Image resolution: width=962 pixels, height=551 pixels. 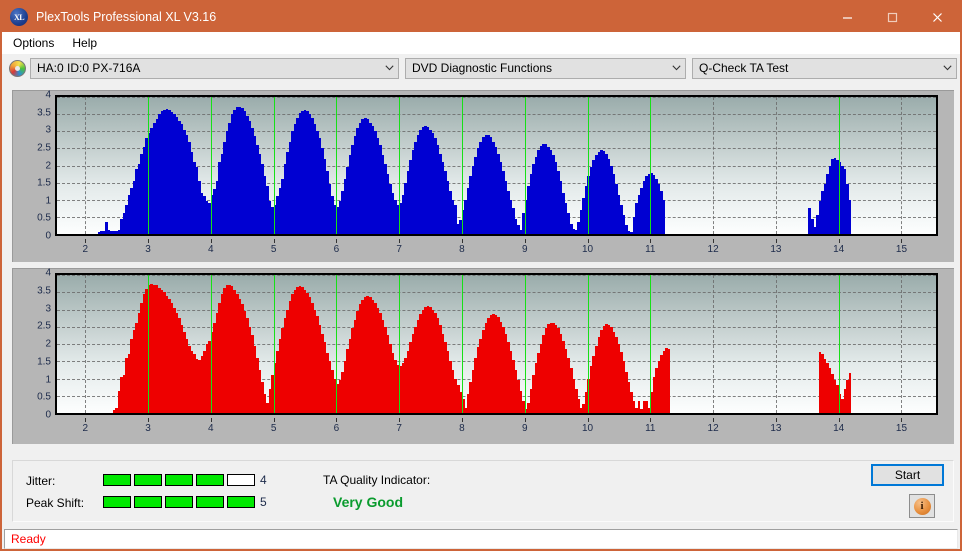 I want to click on peak-shift-meter, so click(x=179, y=502).